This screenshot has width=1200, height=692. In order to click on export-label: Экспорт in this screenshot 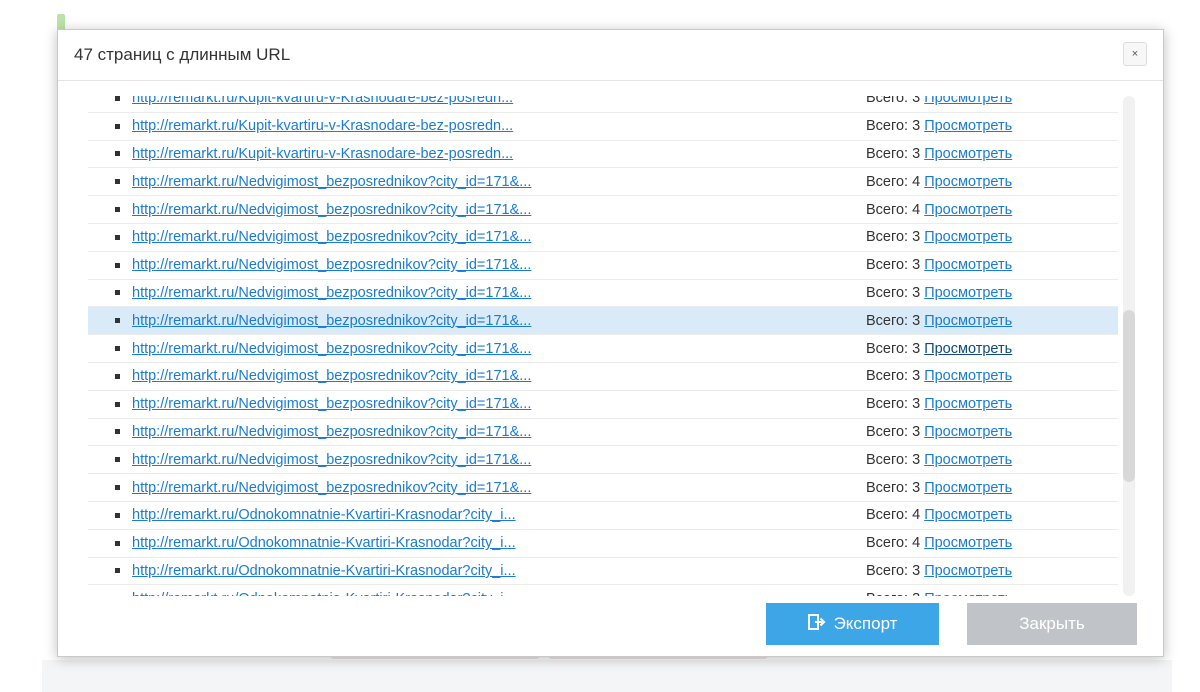, I will do `click(865, 623)`.